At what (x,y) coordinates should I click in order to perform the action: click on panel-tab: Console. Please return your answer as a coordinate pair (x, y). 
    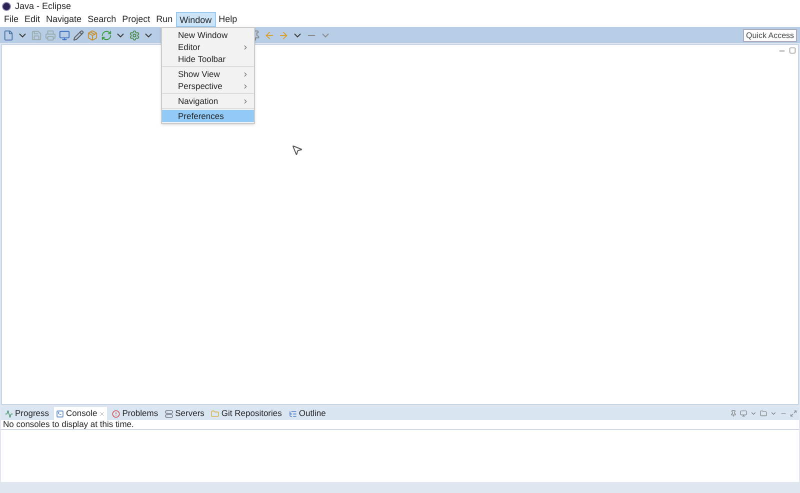
    Looking at the image, I should click on (81, 413).